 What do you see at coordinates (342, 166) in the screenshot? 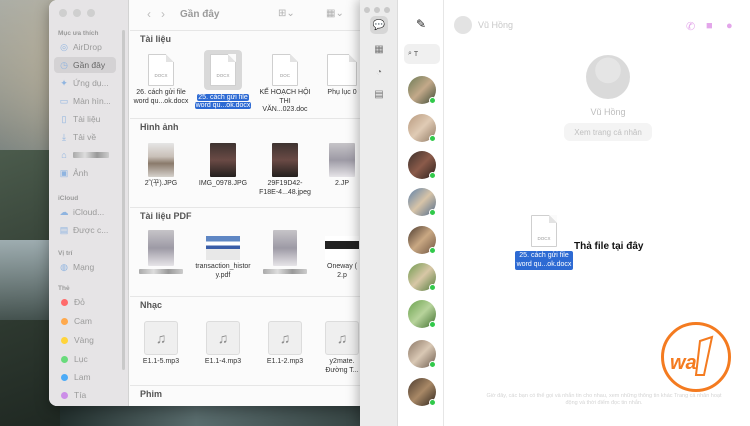
I see `file-item: 2.JP` at bounding box center [342, 166].